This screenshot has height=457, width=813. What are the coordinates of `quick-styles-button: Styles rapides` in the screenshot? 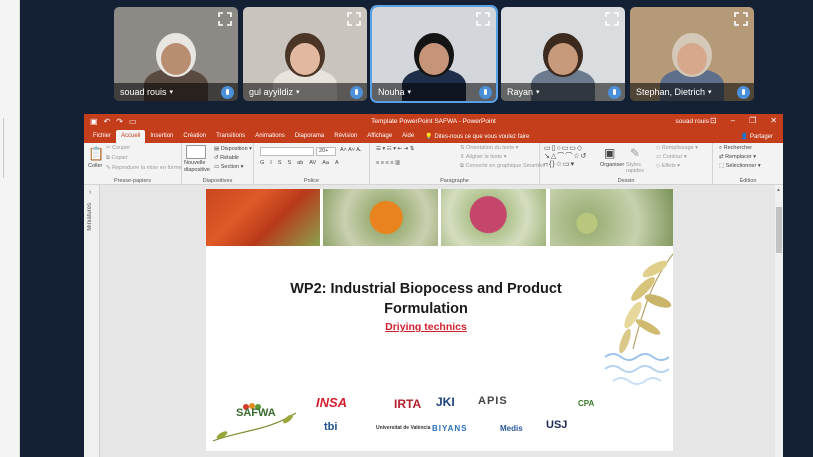 It's located at (638, 168).